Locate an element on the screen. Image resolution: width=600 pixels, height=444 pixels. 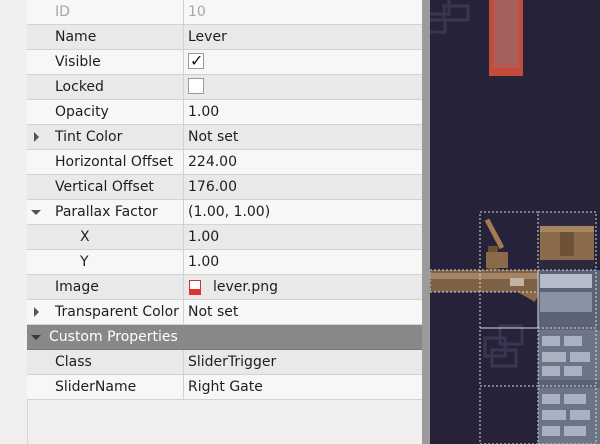
property-row-locked: Locked is located at coordinates (224, 87).